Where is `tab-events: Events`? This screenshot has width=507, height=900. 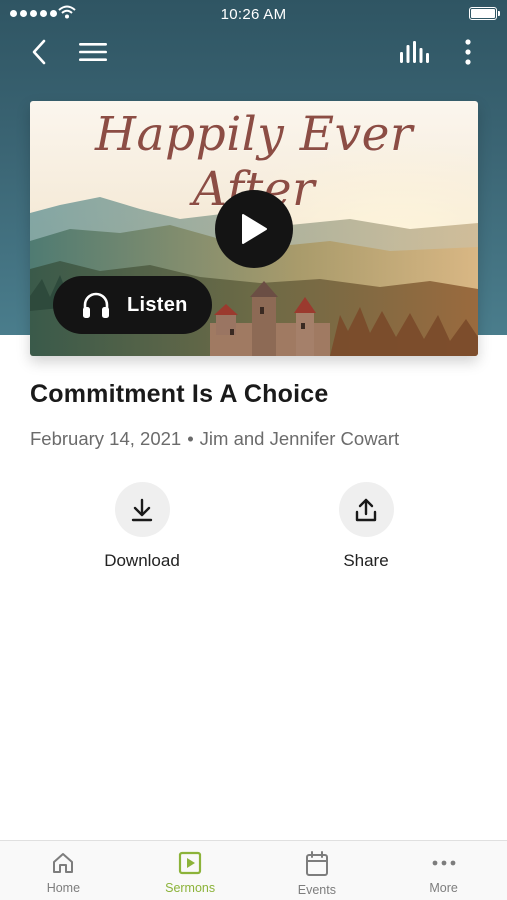 tab-events: Events is located at coordinates (317, 870).